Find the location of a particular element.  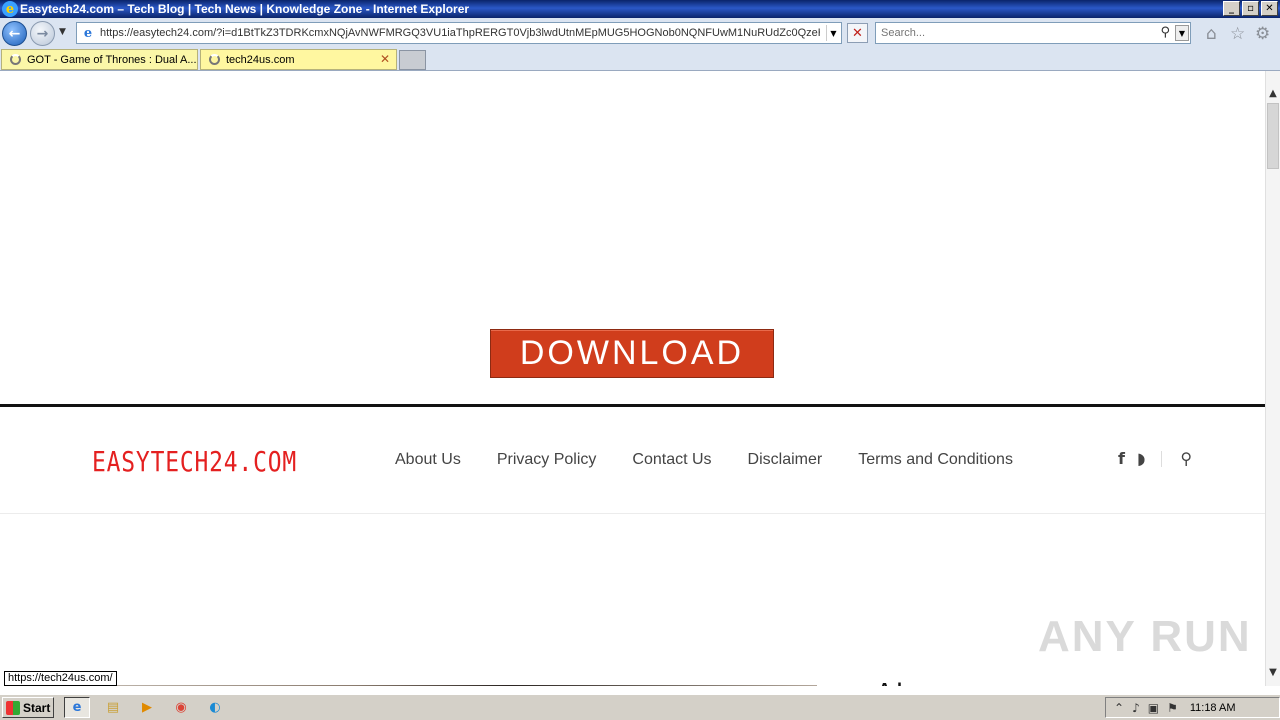

scroll-down-icon: ▼ is located at coordinates (1273, 672).